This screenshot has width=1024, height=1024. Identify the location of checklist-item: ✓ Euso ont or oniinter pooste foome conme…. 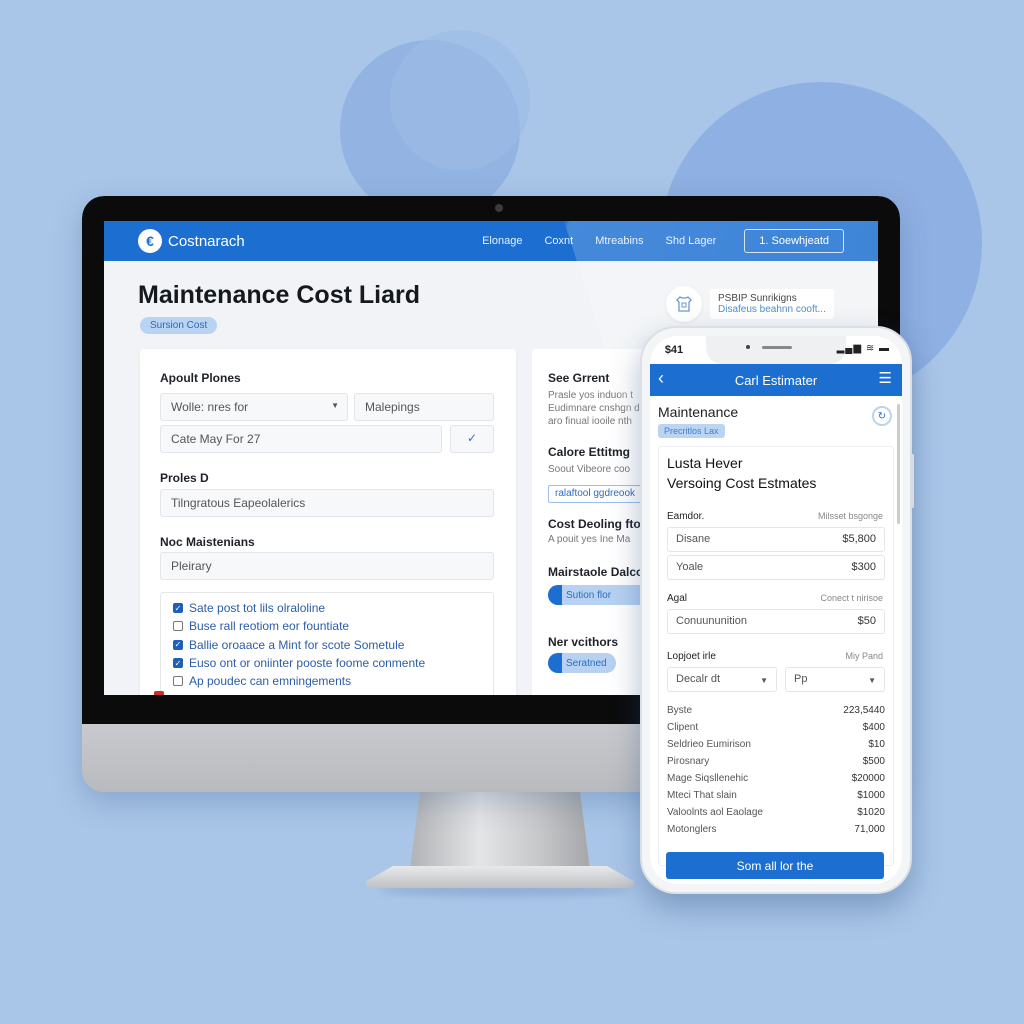
(327, 663).